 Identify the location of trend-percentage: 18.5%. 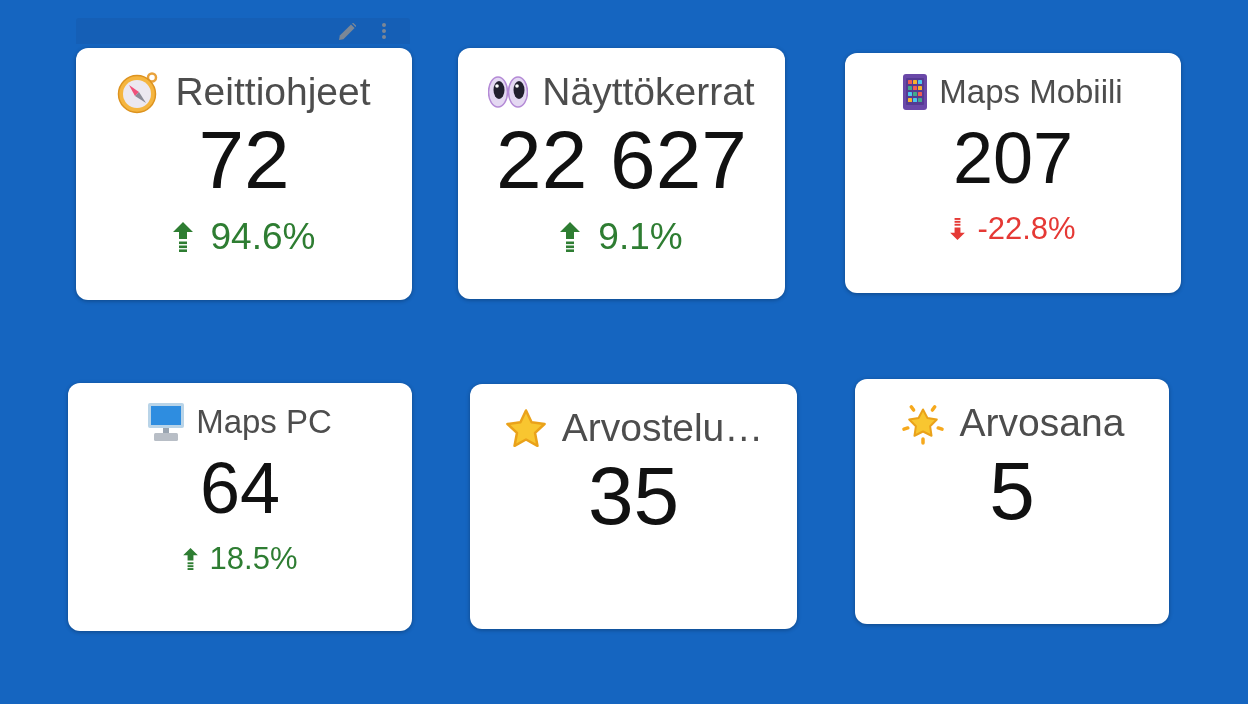
(253, 559).